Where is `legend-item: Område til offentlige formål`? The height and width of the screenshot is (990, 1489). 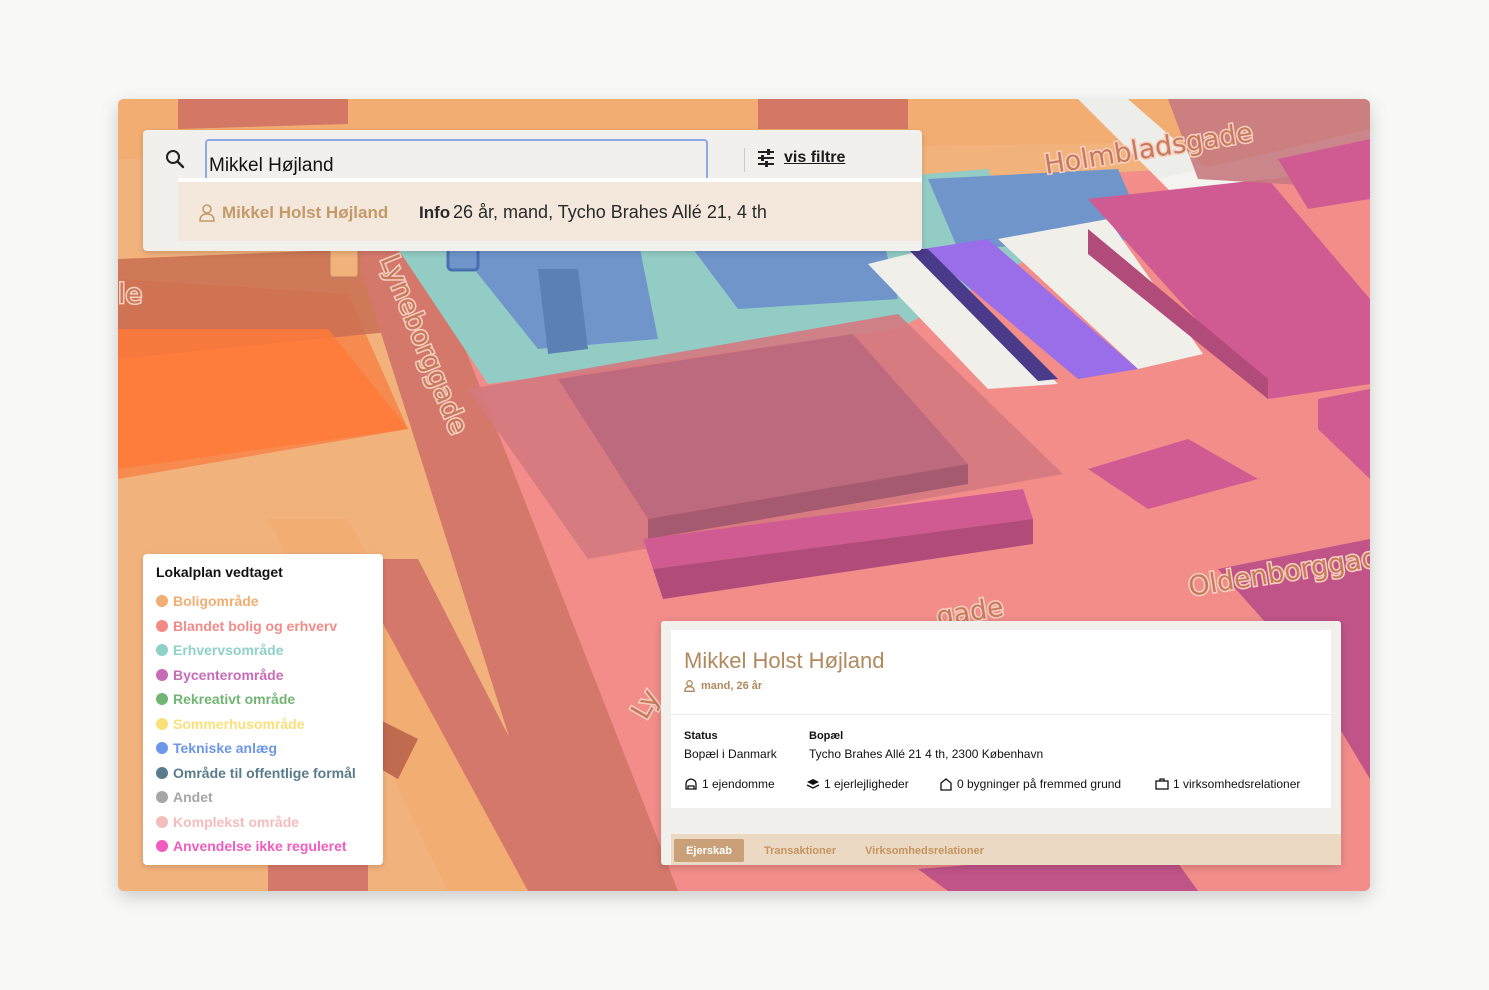 legend-item: Område til offentlige formål is located at coordinates (263, 773).